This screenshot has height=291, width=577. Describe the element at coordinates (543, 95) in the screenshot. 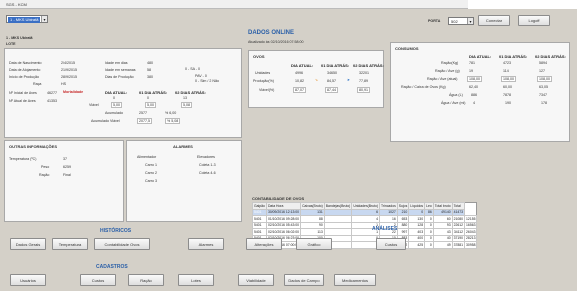

I see `cons-r4-v2: 7347` at that location.